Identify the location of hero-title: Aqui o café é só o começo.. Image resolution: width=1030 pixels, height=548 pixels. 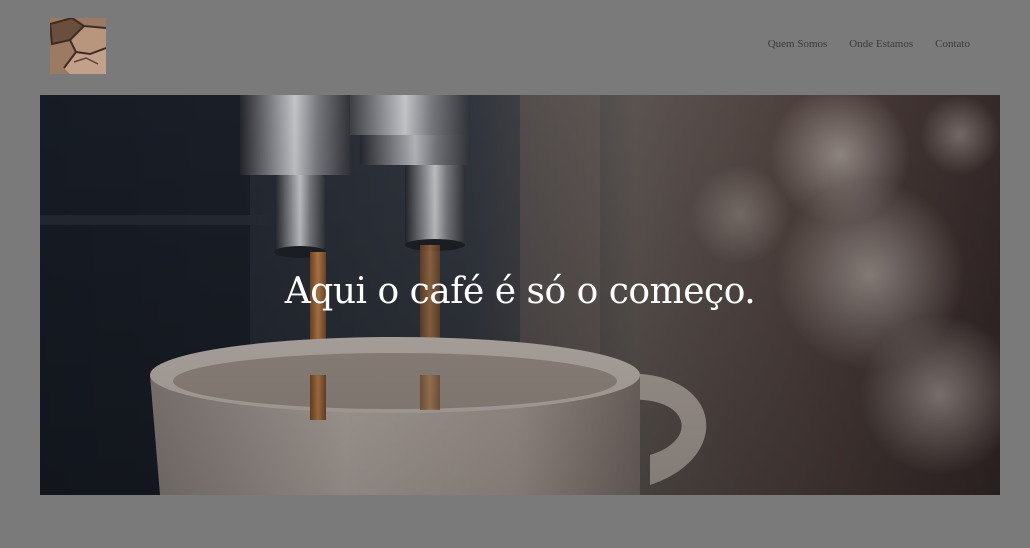
(520, 291).